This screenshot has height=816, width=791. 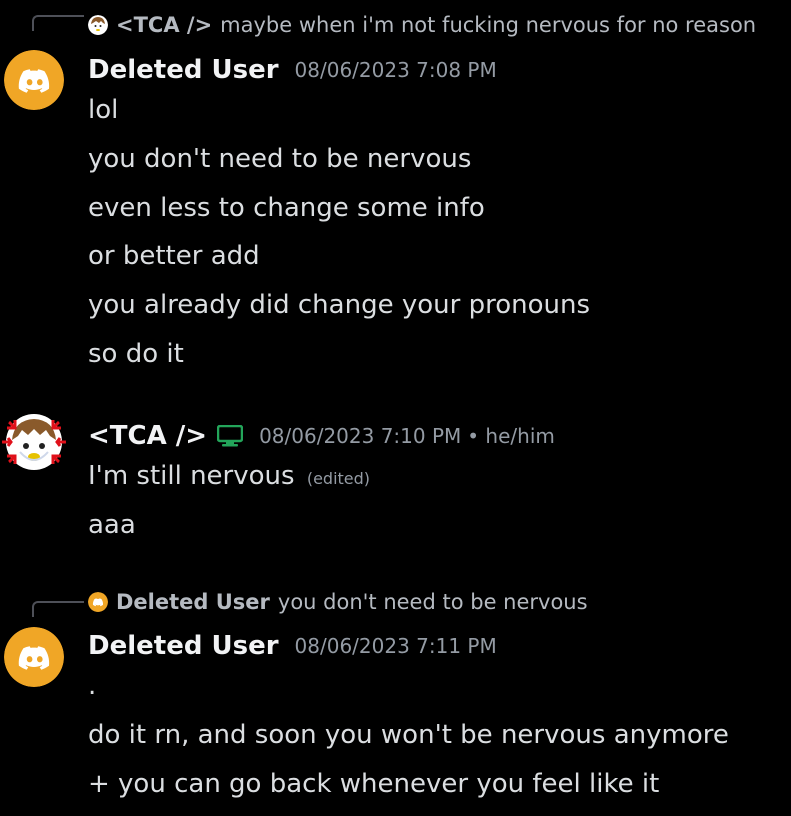 What do you see at coordinates (360, 436) in the screenshot?
I see `timestamp: 08/06/2023 7:10 PM` at bounding box center [360, 436].